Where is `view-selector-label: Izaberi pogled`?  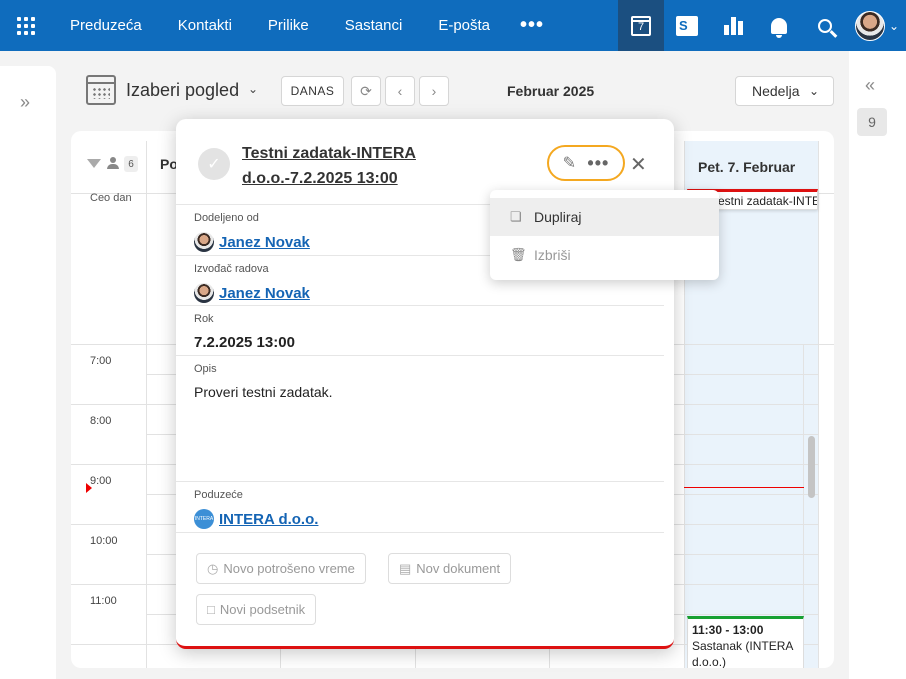
view-selector-label: Izaberi pogled is located at coordinates (182, 90).